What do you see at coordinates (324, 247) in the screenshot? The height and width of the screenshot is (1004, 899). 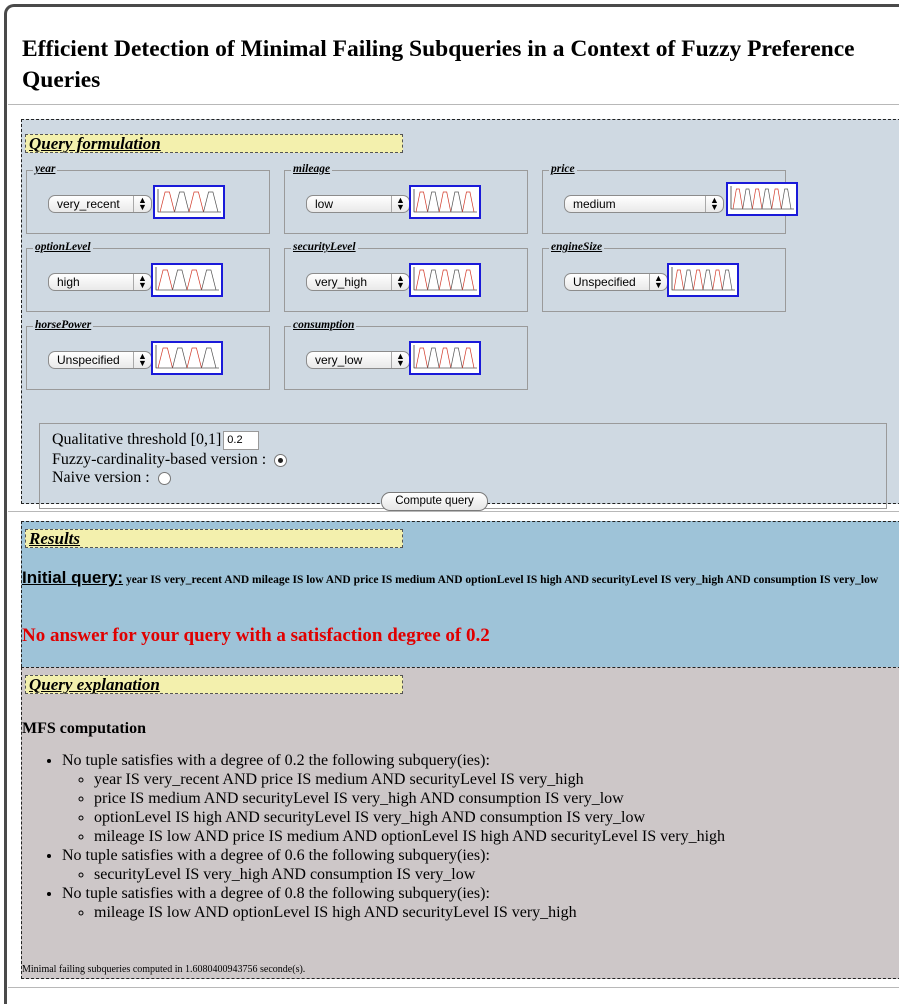 I see `securityLevel-label: securityLevel` at bounding box center [324, 247].